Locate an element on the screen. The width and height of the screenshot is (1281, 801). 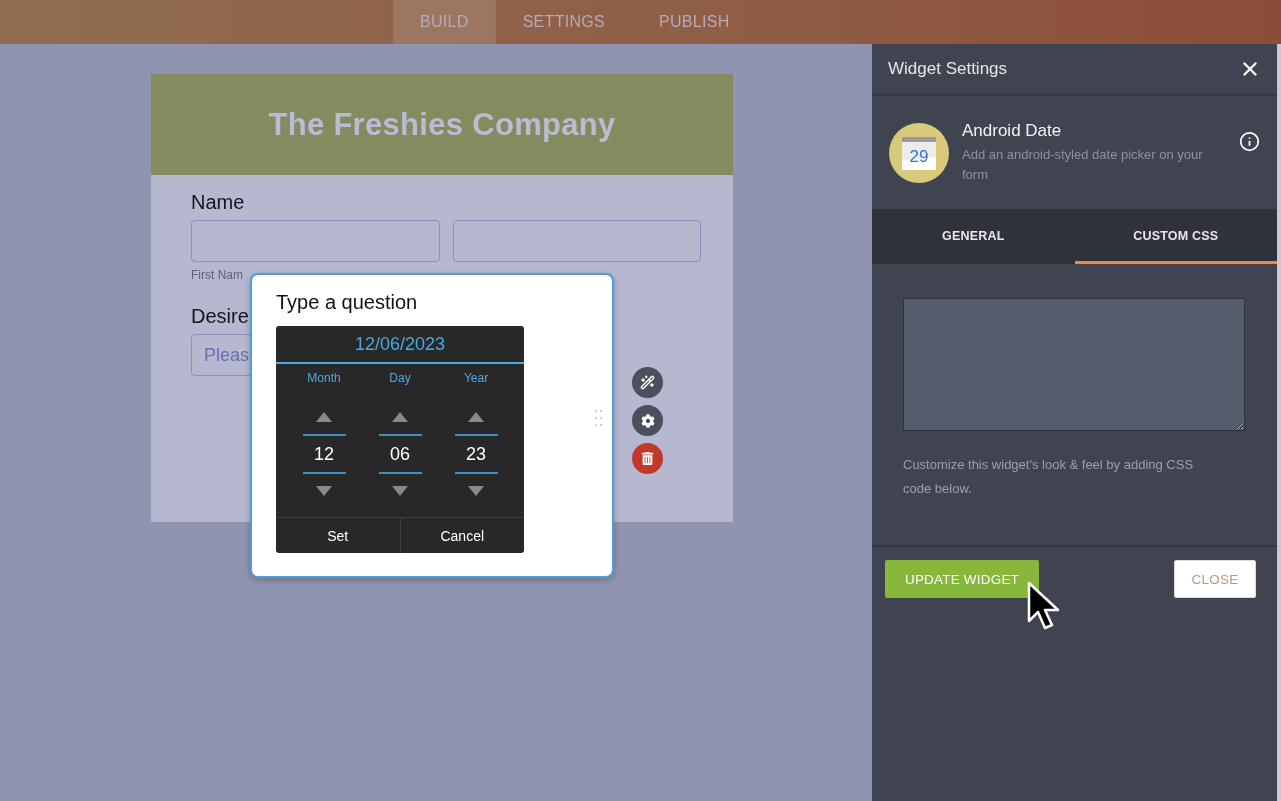
panel-title: Widget Settings is located at coordinates (948, 69).